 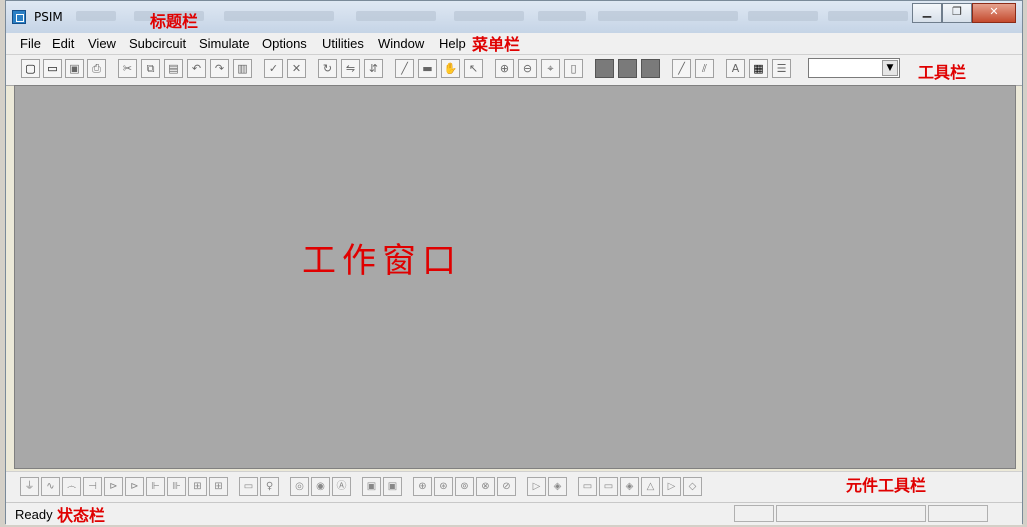 I want to click on load-icon: ⊘, so click(x=506, y=486).